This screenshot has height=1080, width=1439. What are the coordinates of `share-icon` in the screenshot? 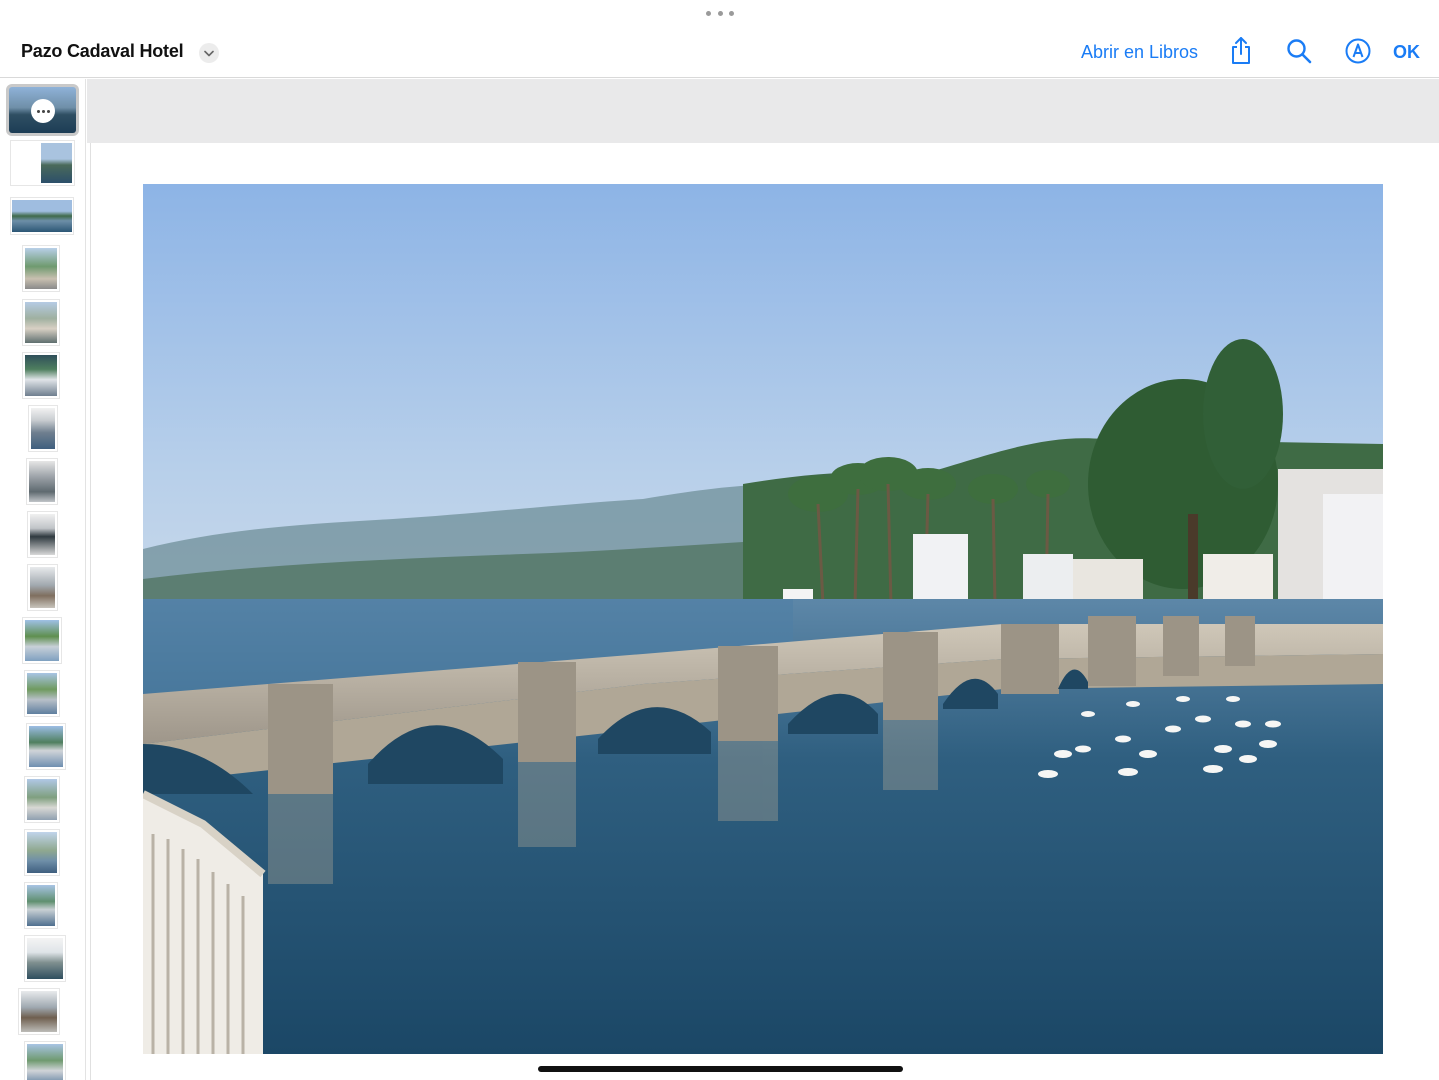 It's located at (1241, 51).